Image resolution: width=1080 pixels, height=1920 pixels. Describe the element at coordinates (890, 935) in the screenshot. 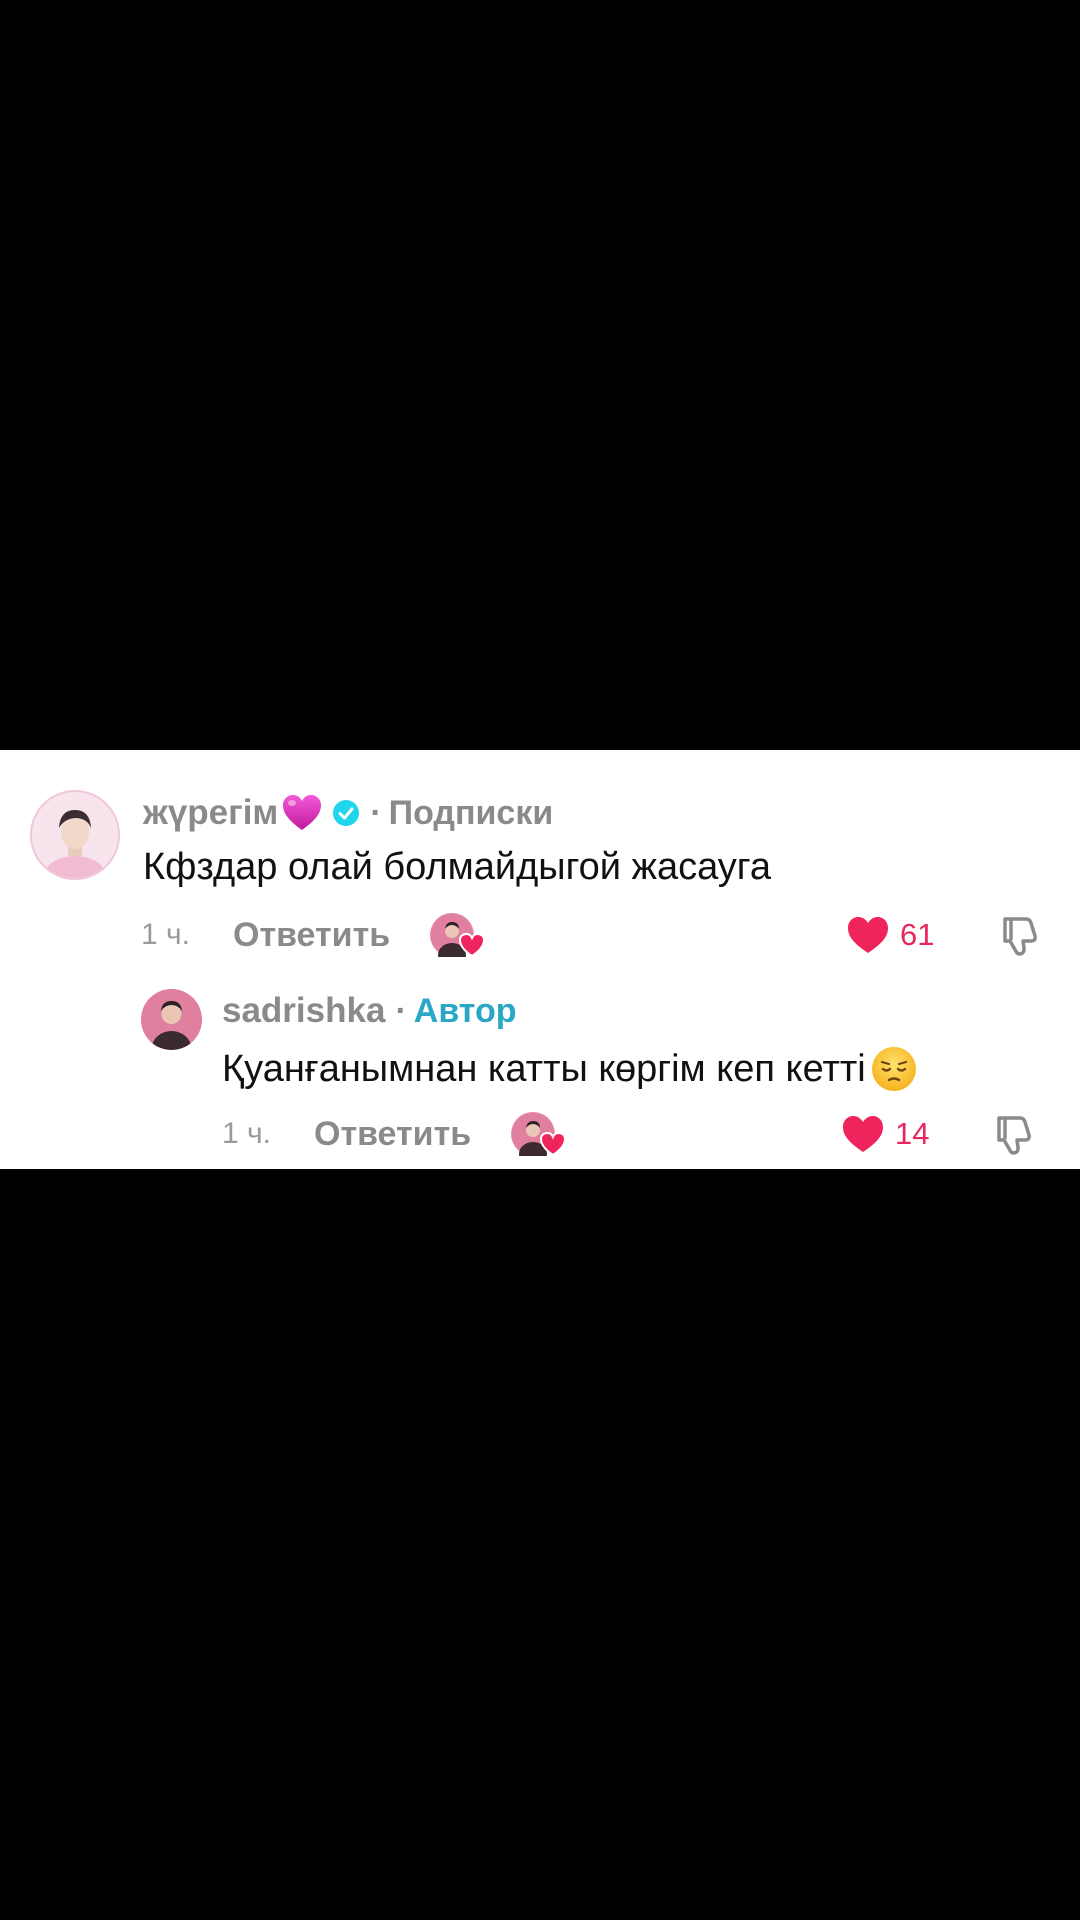

I see `like-button: 61` at that location.